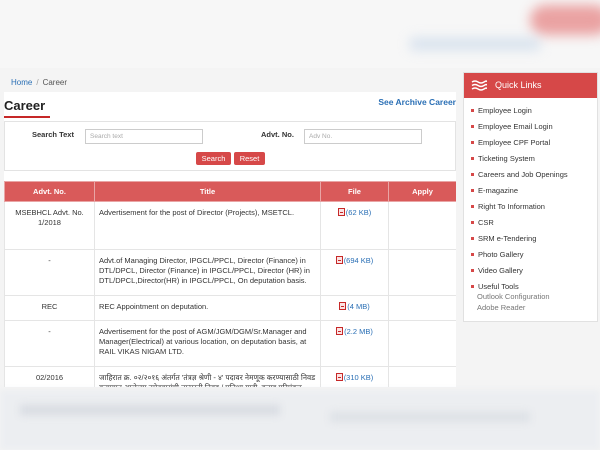  What do you see at coordinates (49, 191) in the screenshot?
I see `col-header-advt-no: Advt. No.` at bounding box center [49, 191].